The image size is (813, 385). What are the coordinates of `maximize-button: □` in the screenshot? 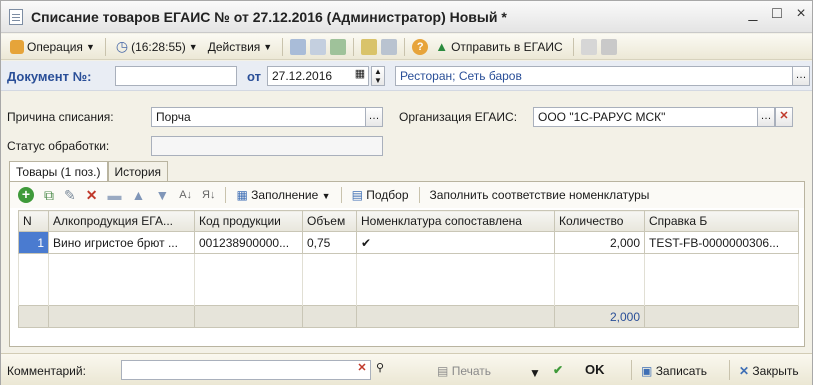 It's located at (777, 14).